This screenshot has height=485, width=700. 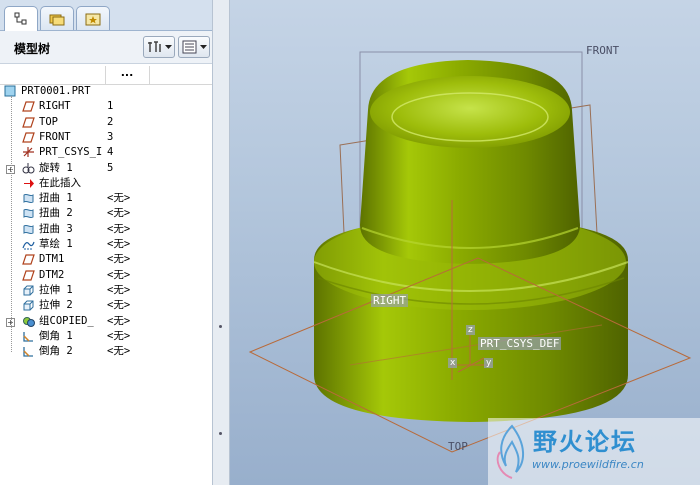 I want to click on tree-item-label: 组COPIED_, so click(x=66, y=320).